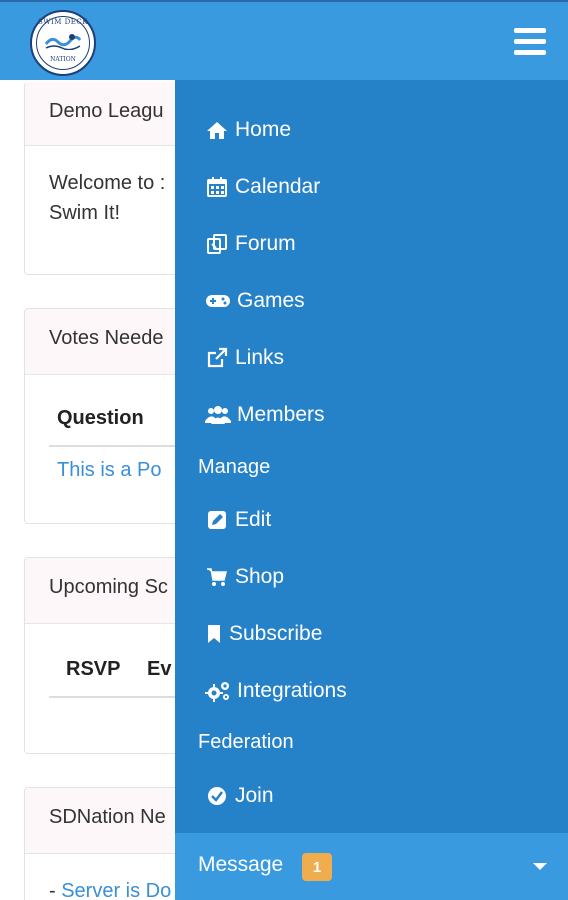 The image size is (568, 900). Describe the element at coordinates (317, 867) in the screenshot. I see `message-count-badge: 1` at that location.